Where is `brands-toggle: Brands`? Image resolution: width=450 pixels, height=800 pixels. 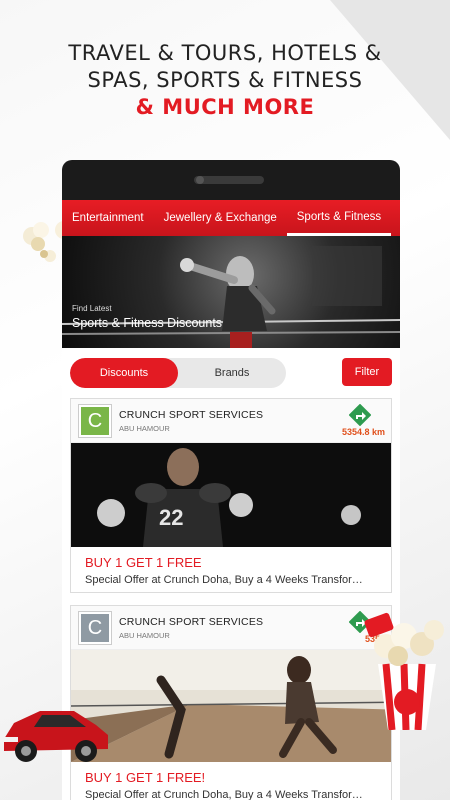 brands-toggle: Brands is located at coordinates (232, 373).